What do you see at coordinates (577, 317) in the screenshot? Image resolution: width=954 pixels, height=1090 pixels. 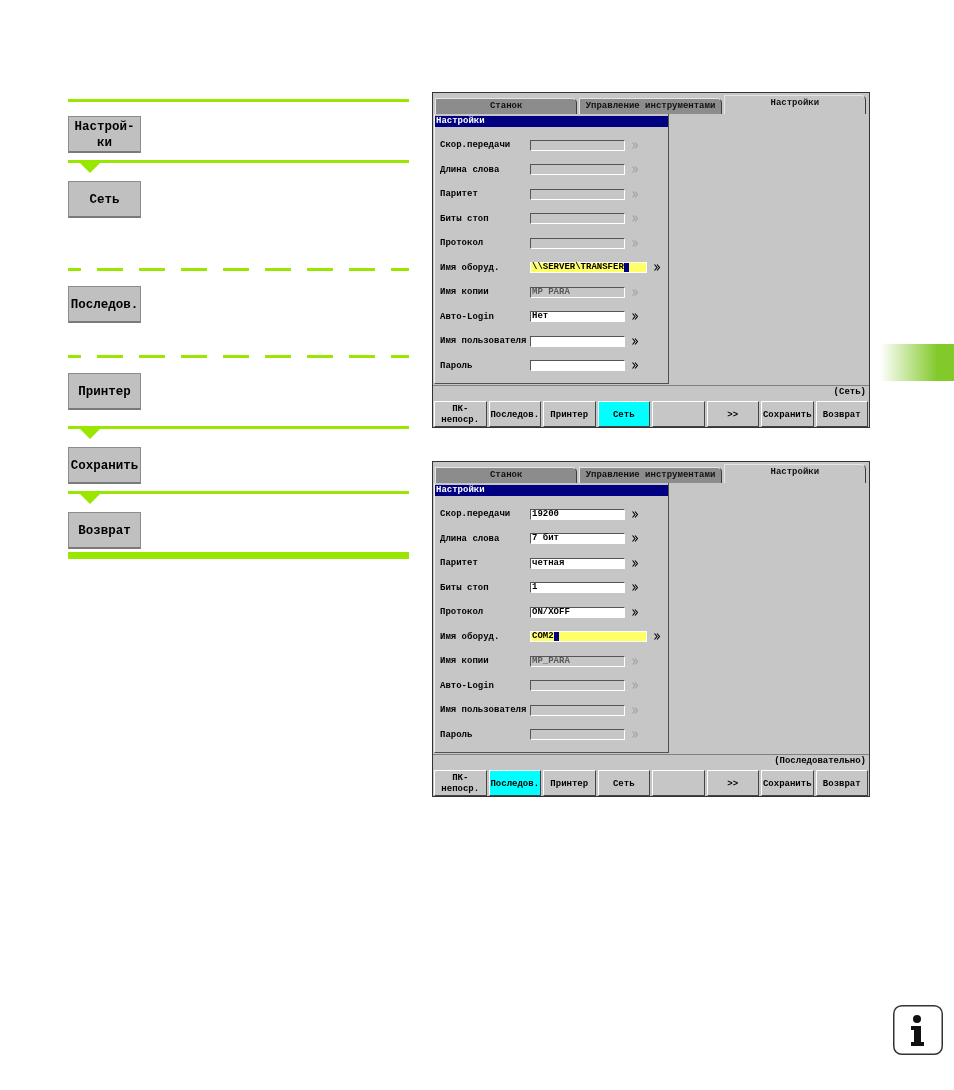 I see `input-field: Нет` at bounding box center [577, 317].